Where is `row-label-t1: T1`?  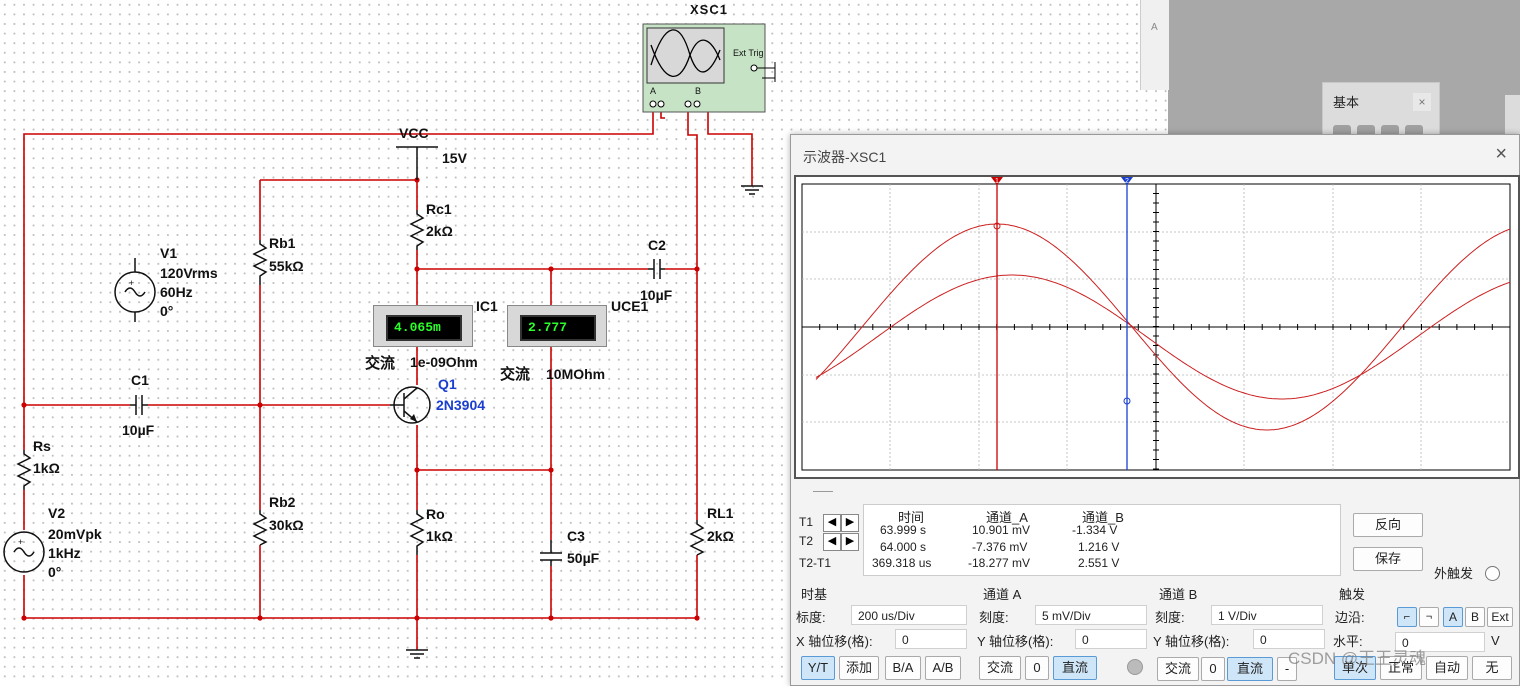 row-label-t1: T1 is located at coordinates (806, 522).